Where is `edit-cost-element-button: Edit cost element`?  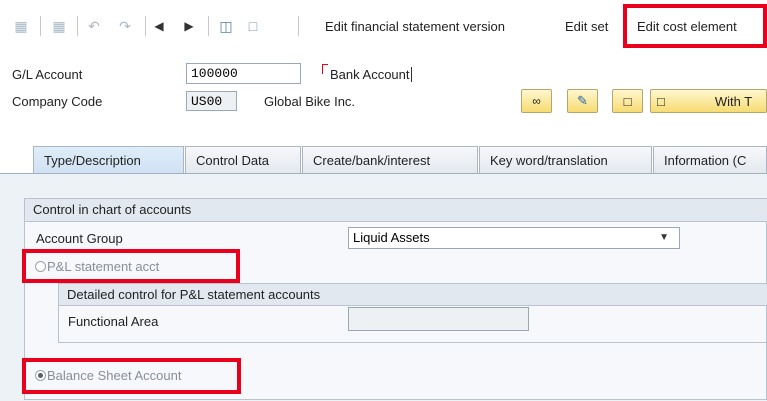
edit-cost-element-button: Edit cost element is located at coordinates (687, 26).